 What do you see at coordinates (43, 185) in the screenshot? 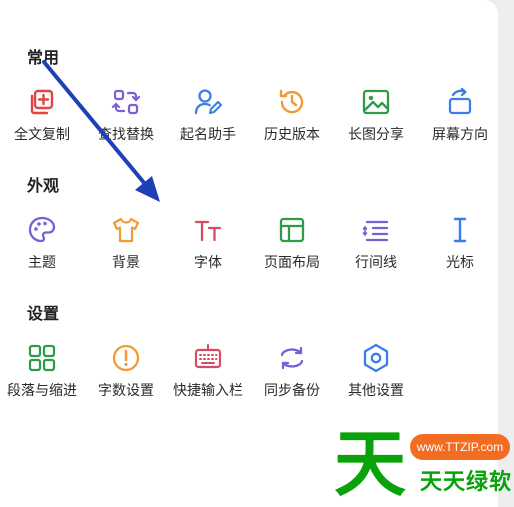
I see `section-title-appearance: 外观` at bounding box center [43, 185].